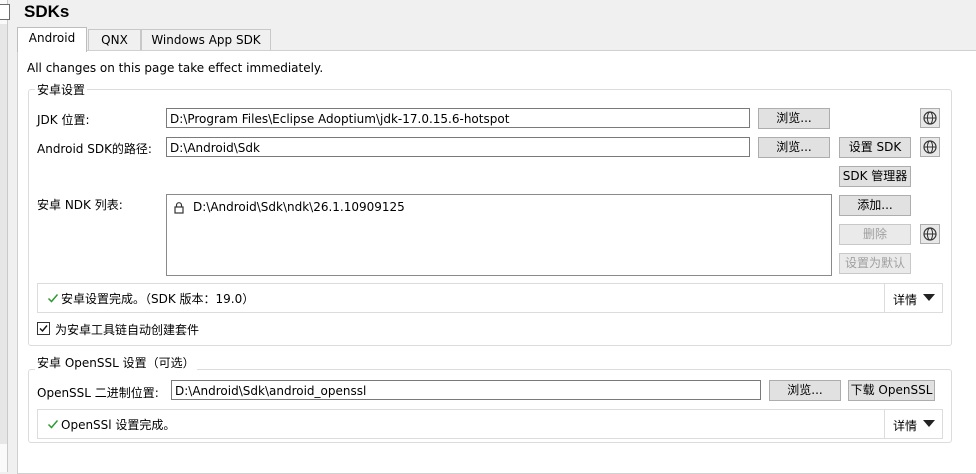  What do you see at coordinates (875, 234) in the screenshot?
I see `ndk-remove-button: 删除` at bounding box center [875, 234].